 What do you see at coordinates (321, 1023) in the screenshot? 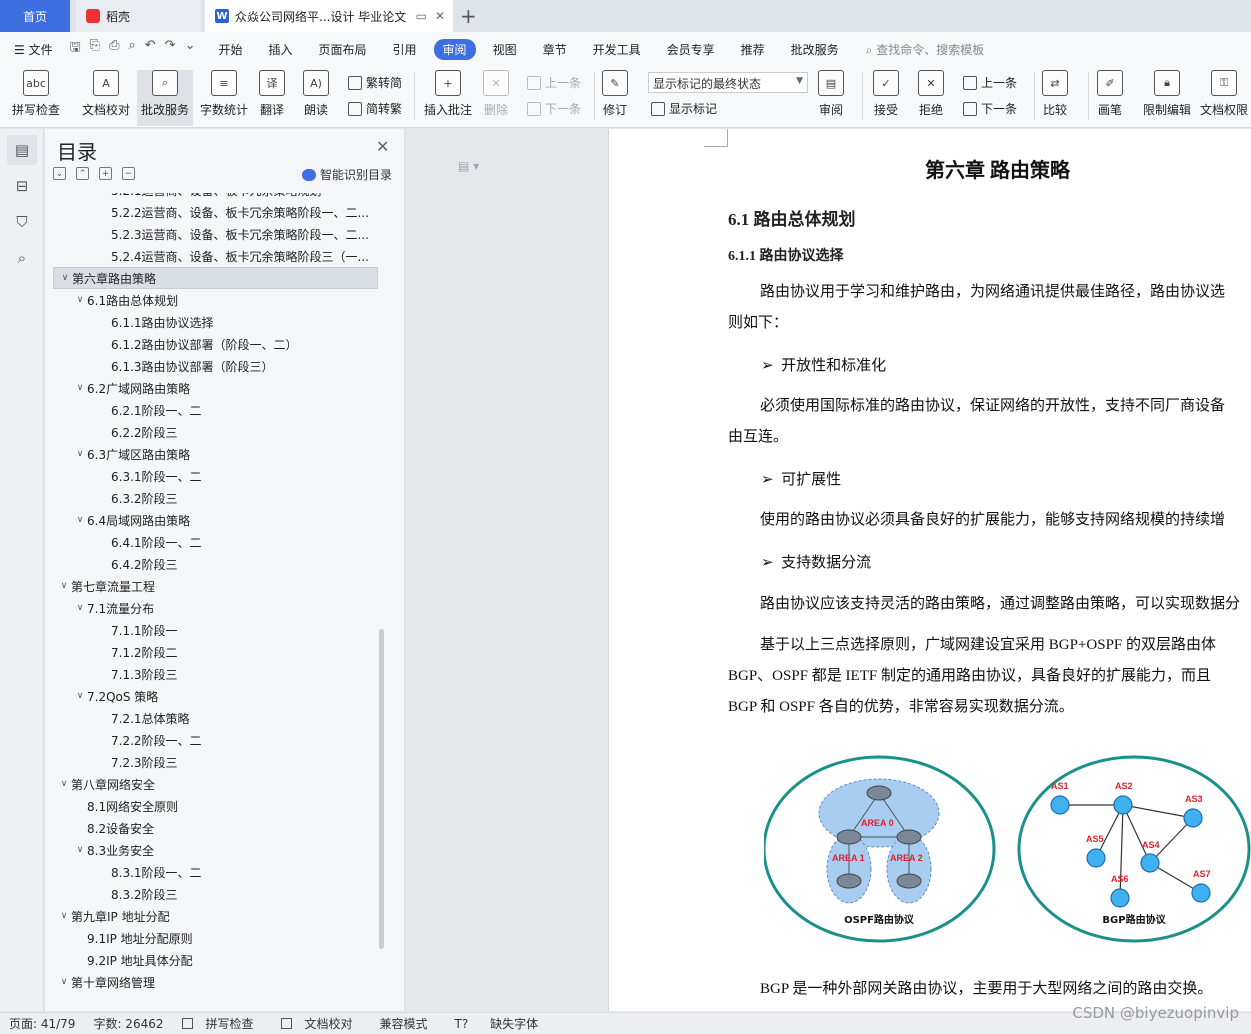
I see `doc-proof-status: 文档校对` at bounding box center [321, 1023].